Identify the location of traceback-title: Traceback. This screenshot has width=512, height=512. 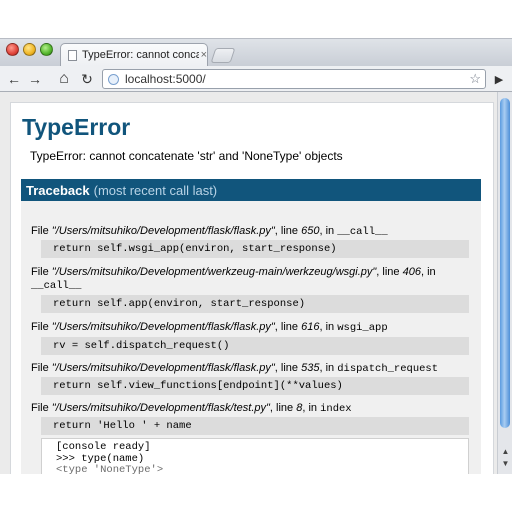
(58, 190).